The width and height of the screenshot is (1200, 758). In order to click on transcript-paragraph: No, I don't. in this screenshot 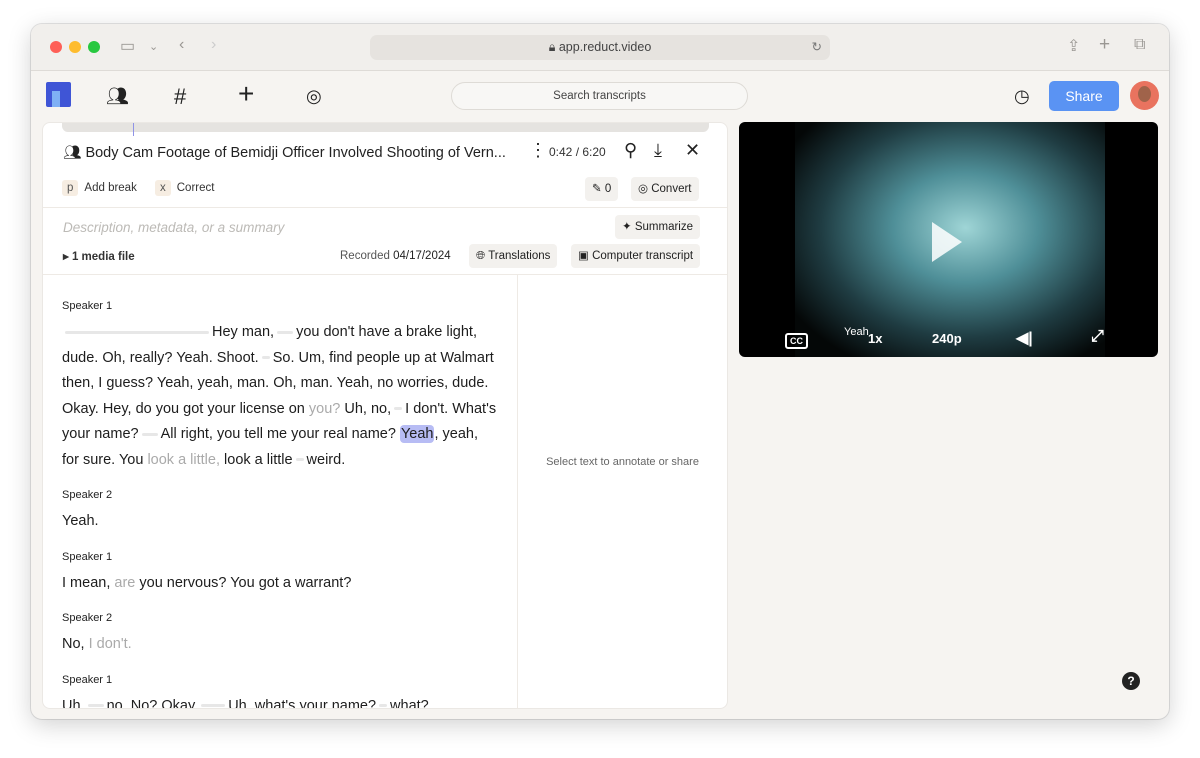, I will do `click(279, 645)`.